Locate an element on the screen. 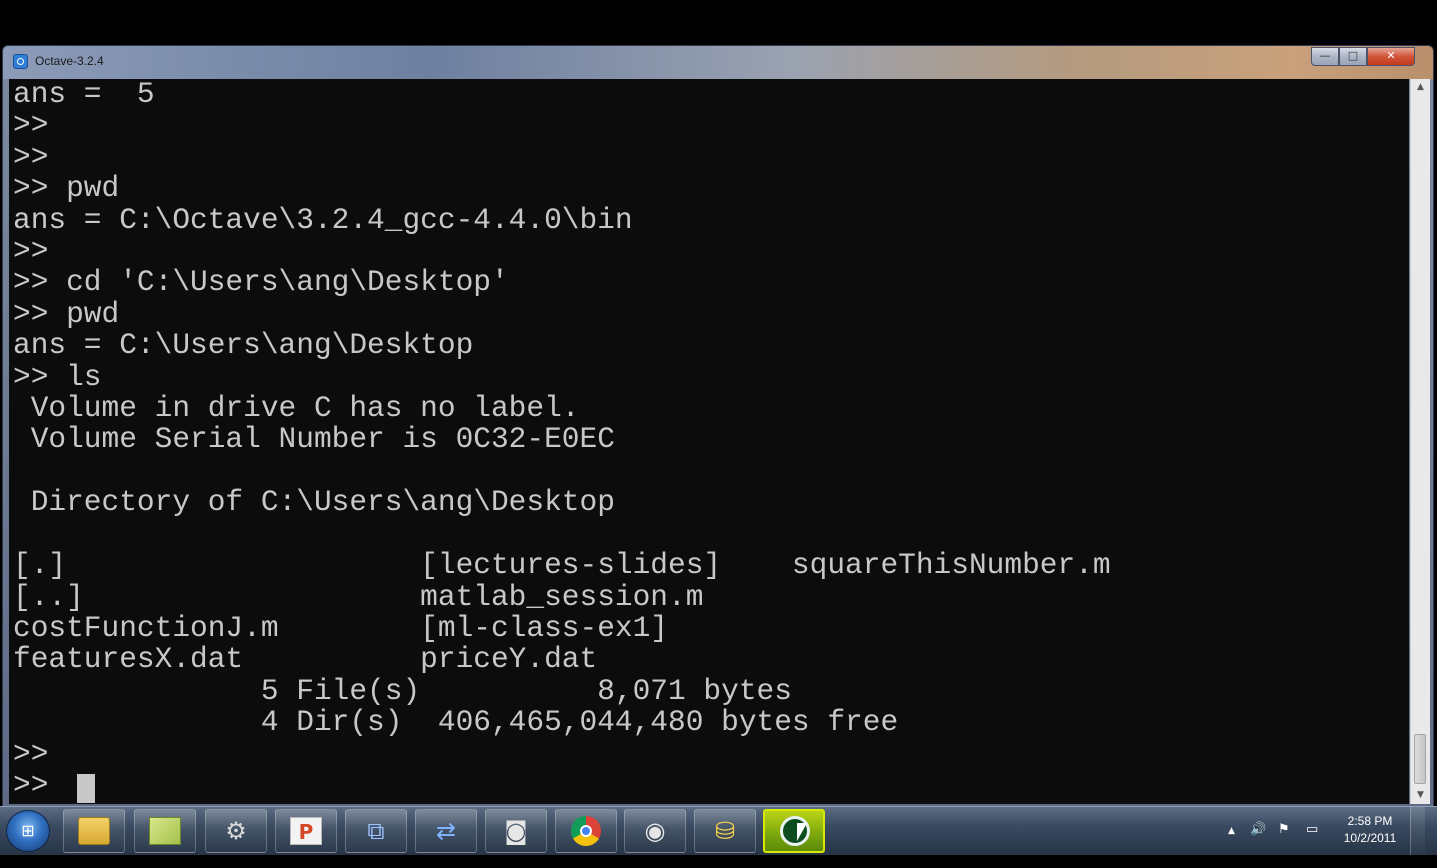 Image resolution: width=1437 pixels, height=868 pixels. taskbar-tools: ⚙ is located at coordinates (236, 831).